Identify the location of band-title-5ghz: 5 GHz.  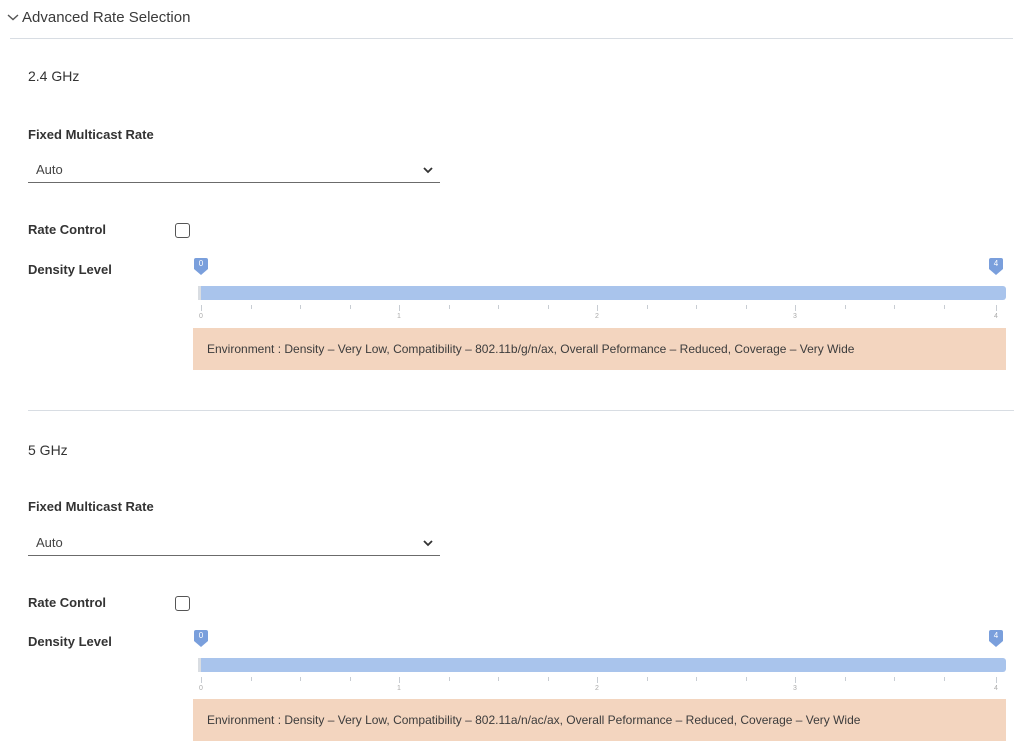
(48, 450).